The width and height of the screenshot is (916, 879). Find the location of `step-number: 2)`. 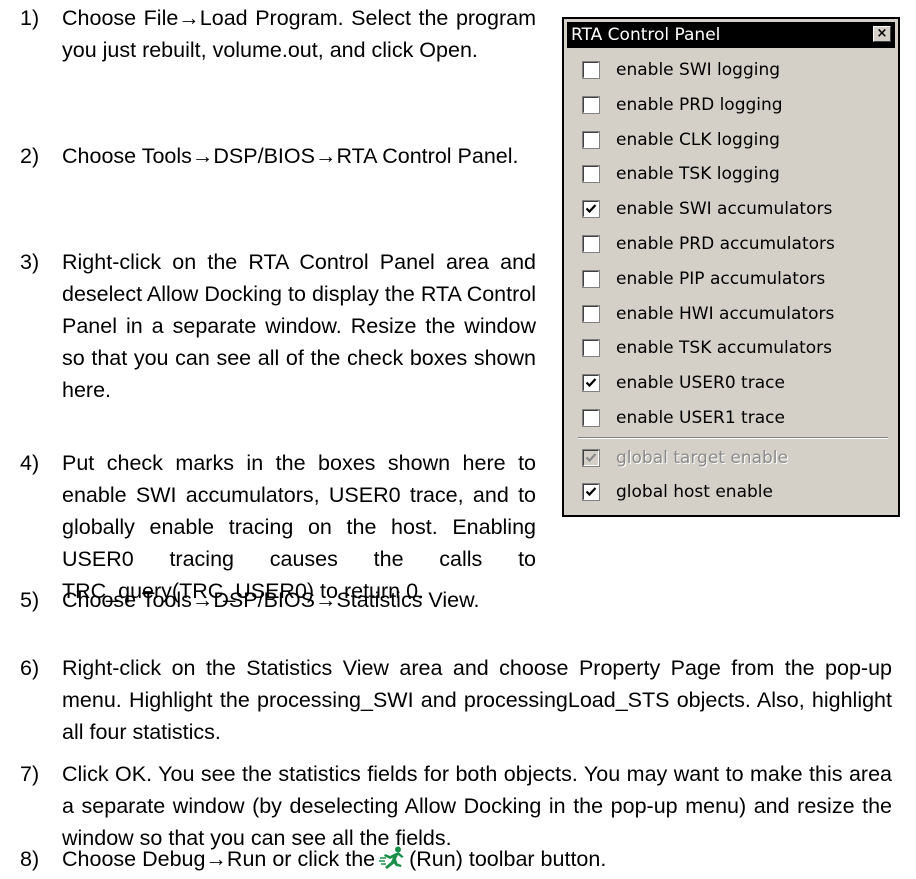

step-number: 2) is located at coordinates (30, 156).